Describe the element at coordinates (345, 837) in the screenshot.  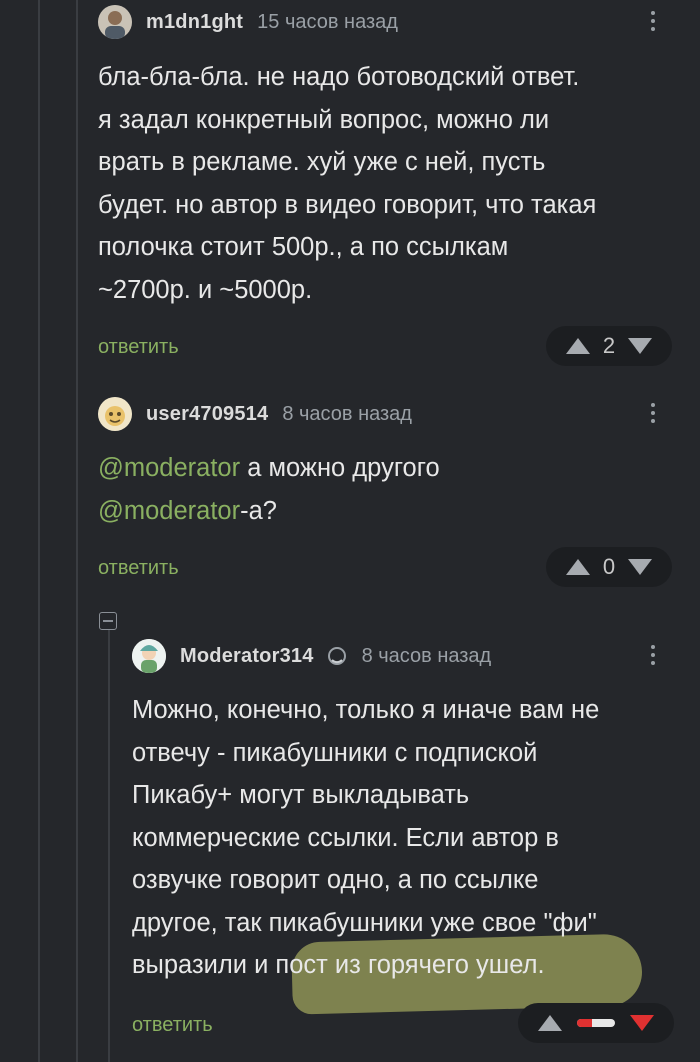
I see `comment-line: коммерческие ссылки. Если автор в` at that location.